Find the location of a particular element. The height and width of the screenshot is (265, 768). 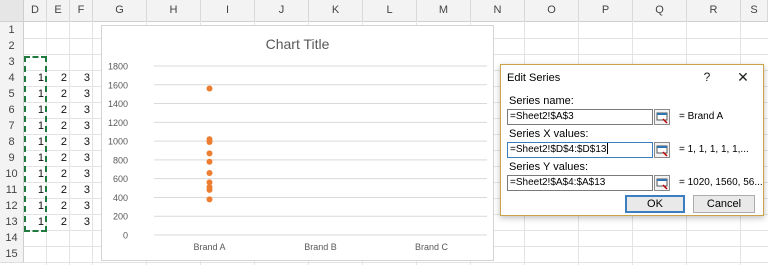

y-tick-label: 1200 is located at coordinates (118, 123).